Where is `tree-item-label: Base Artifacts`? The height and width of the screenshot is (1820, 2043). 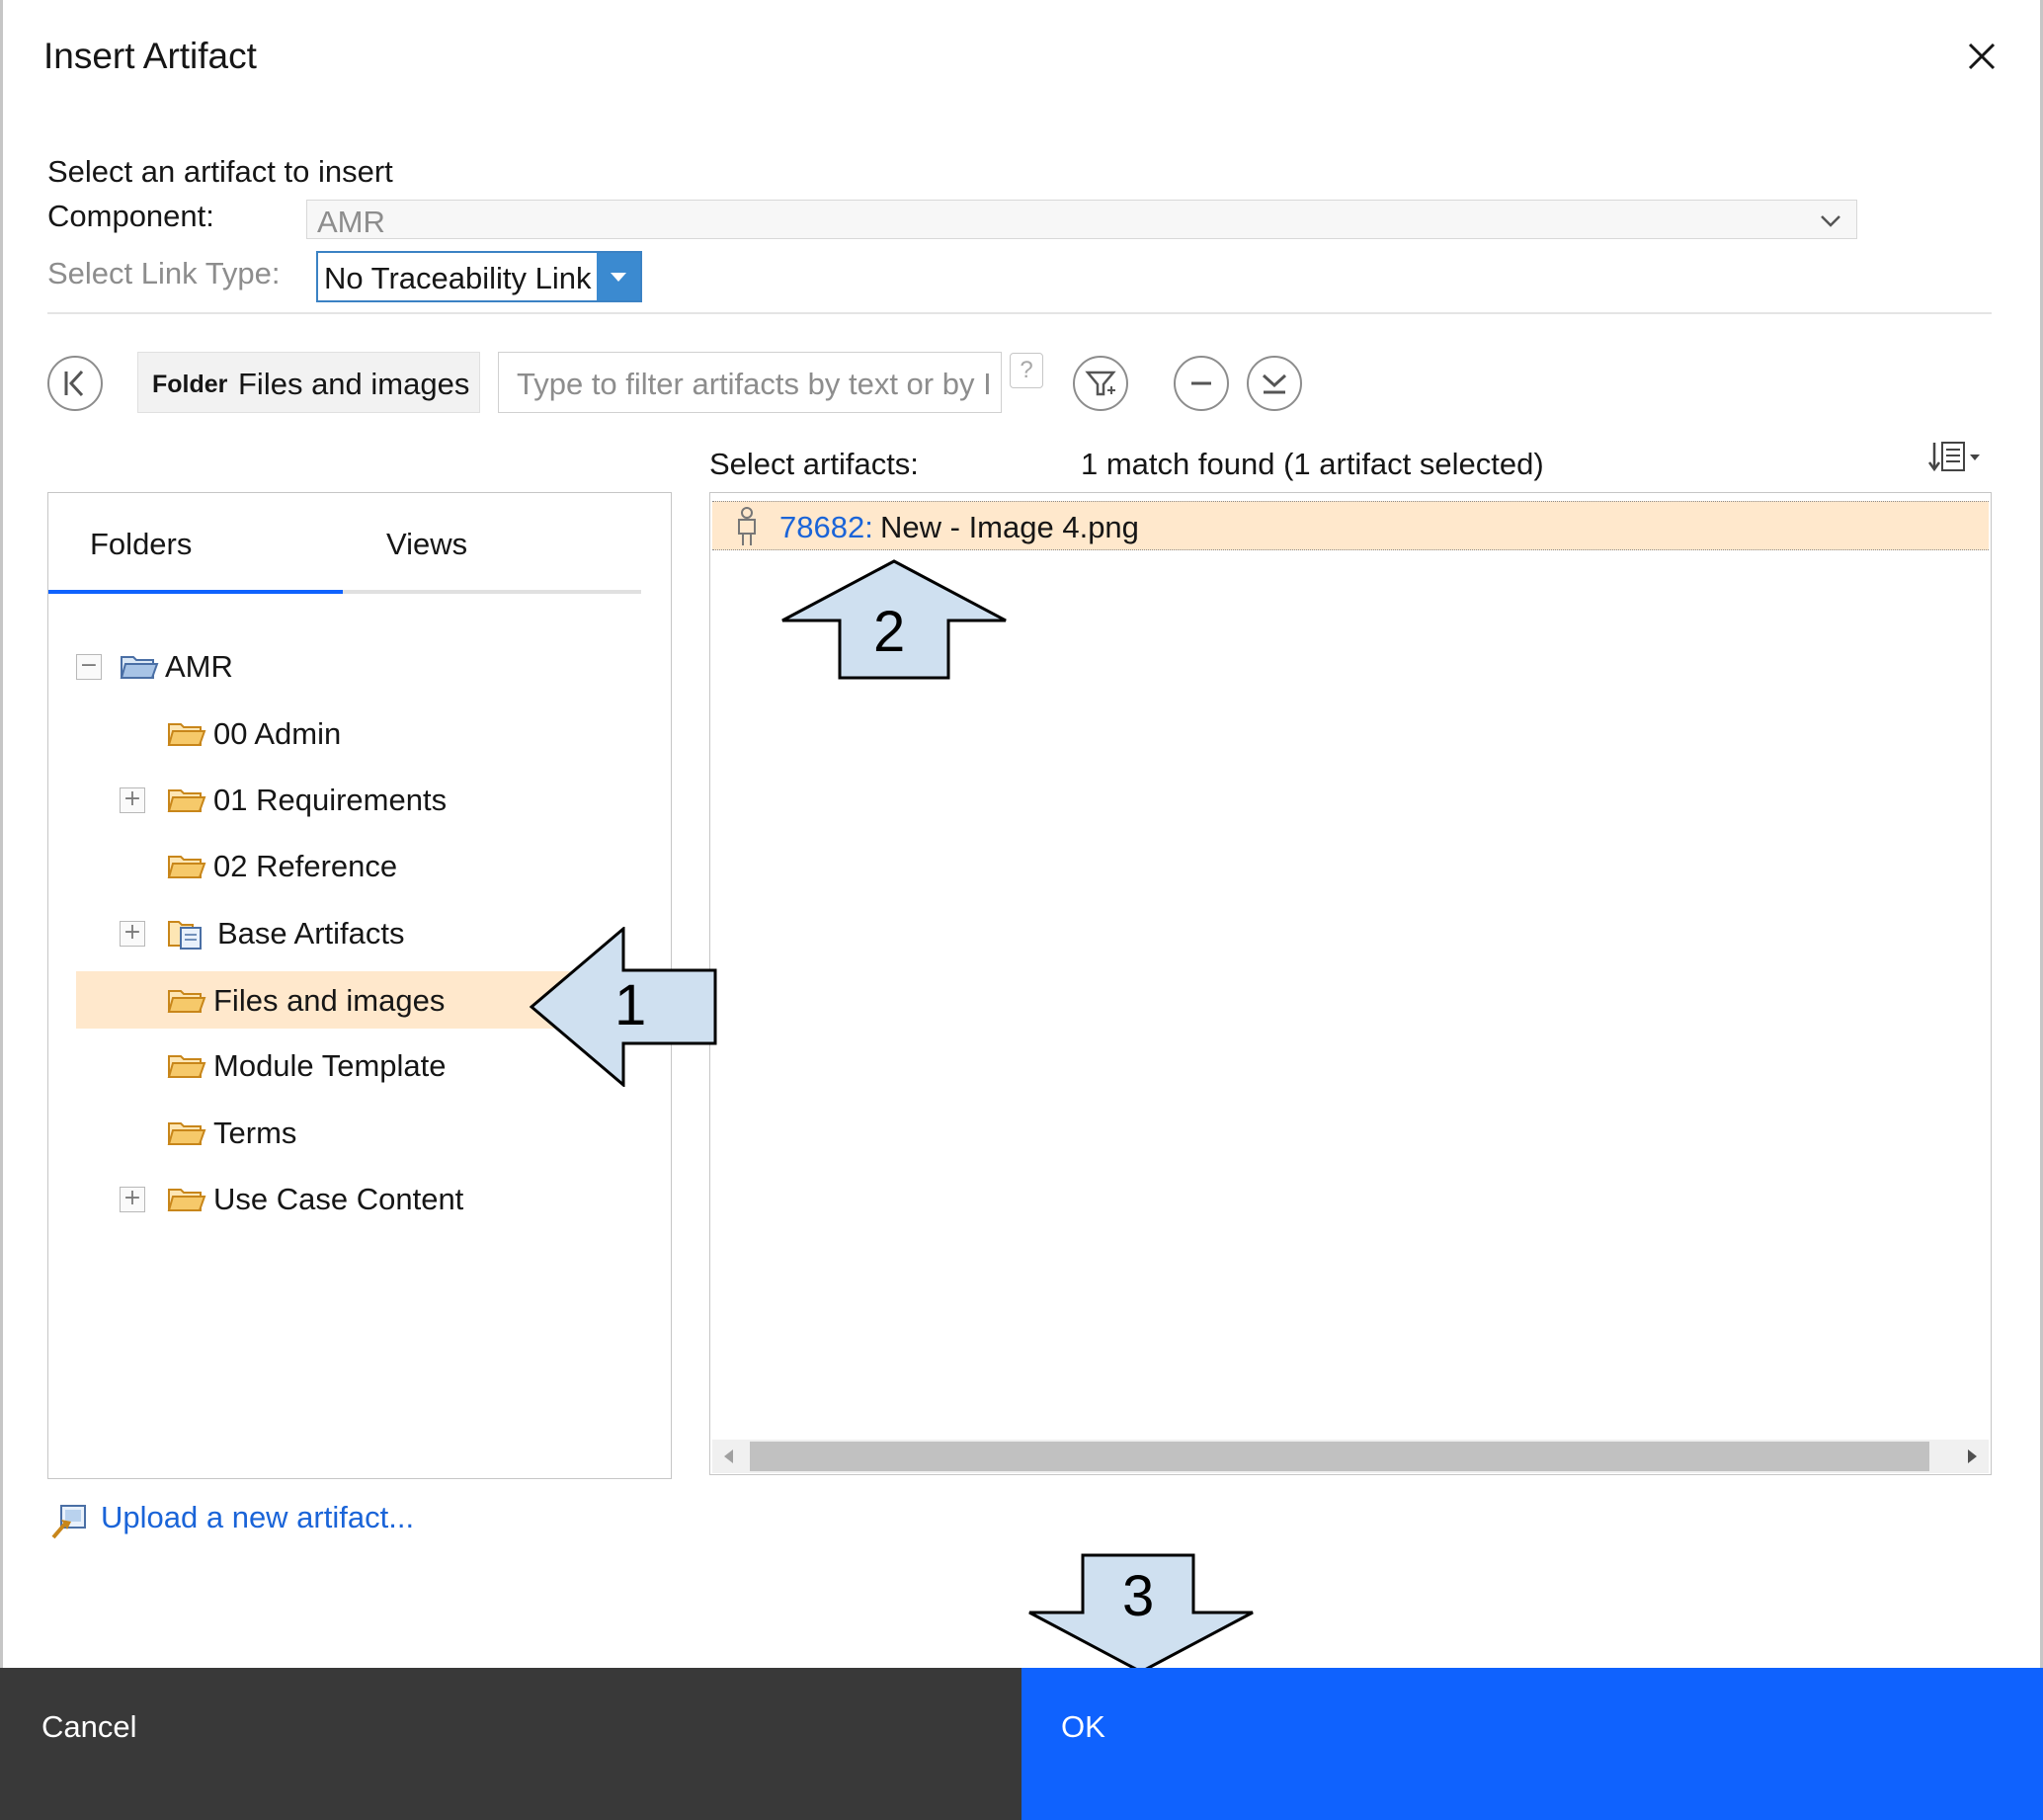
tree-item-label: Base Artifacts is located at coordinates (311, 933).